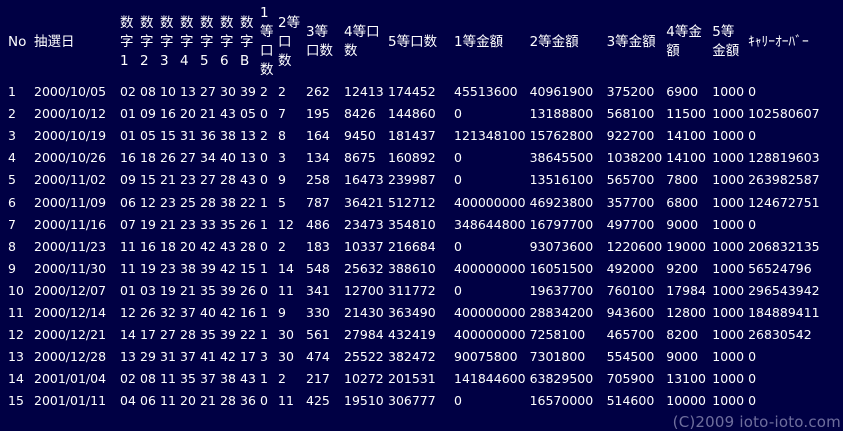 Image resolution: width=843 pixels, height=431 pixels. I want to click on cell-number-3: 18, so click(168, 246).